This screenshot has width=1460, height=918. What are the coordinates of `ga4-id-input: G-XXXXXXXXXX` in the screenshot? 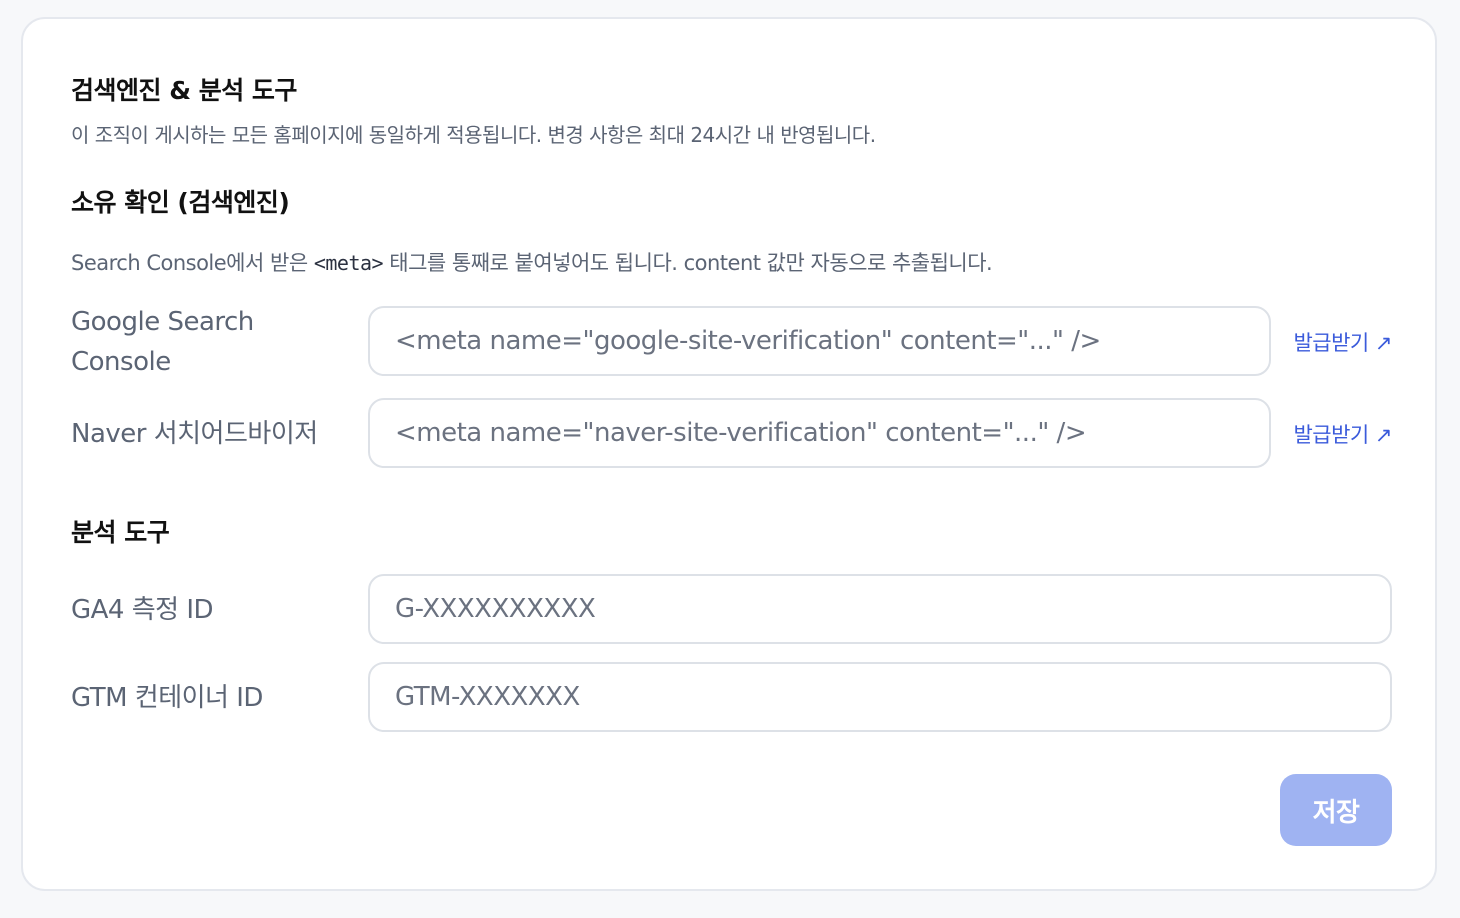 It's located at (880, 609).